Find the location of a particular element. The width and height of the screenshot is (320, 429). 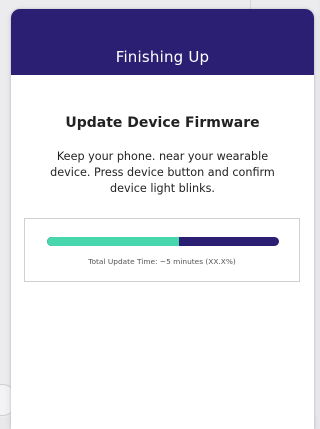

modal-title: Finishing Up is located at coordinates (162, 57).